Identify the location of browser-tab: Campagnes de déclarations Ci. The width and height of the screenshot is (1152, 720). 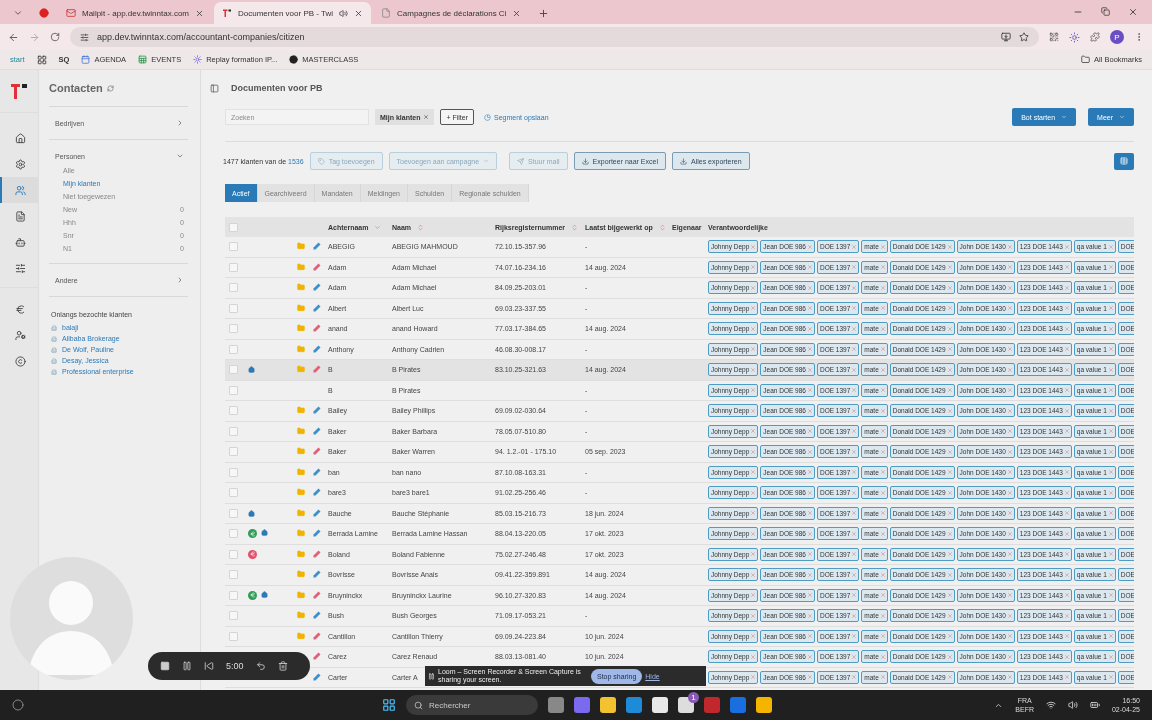
(451, 13).